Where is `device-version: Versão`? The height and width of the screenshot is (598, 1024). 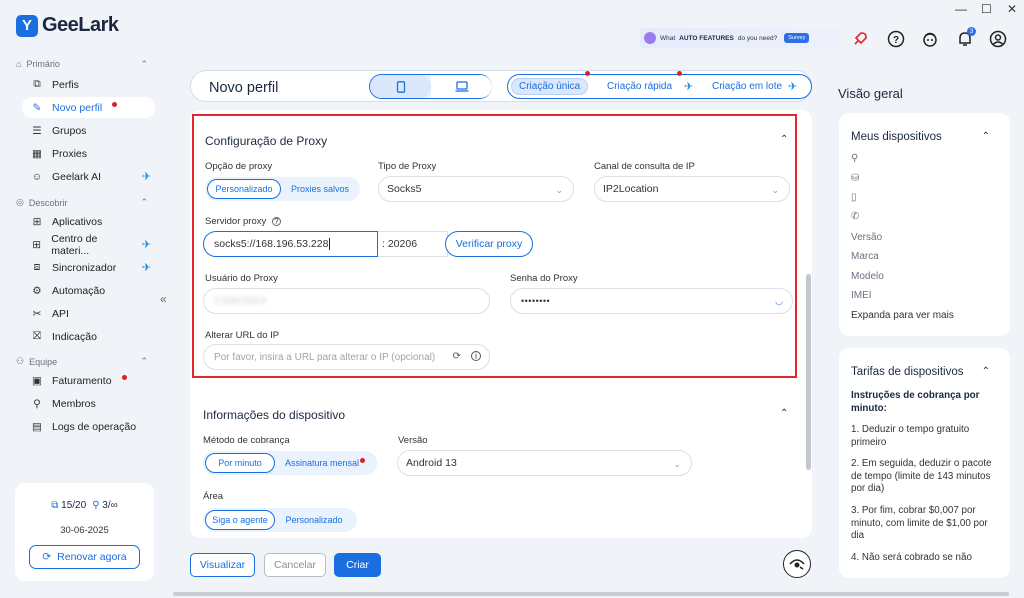
device-version: Versão is located at coordinates (867, 237).